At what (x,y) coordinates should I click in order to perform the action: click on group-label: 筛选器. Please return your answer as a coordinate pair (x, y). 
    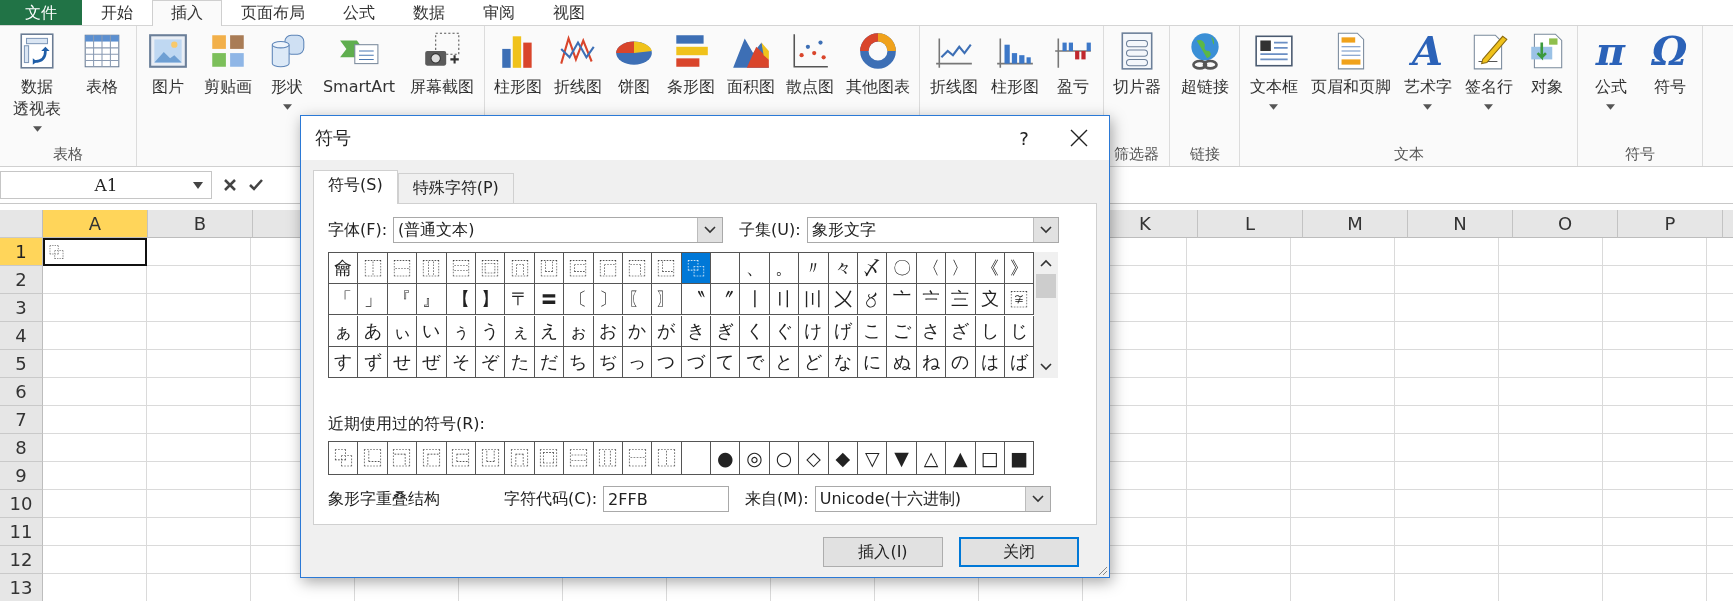
    Looking at the image, I should click on (1136, 154).